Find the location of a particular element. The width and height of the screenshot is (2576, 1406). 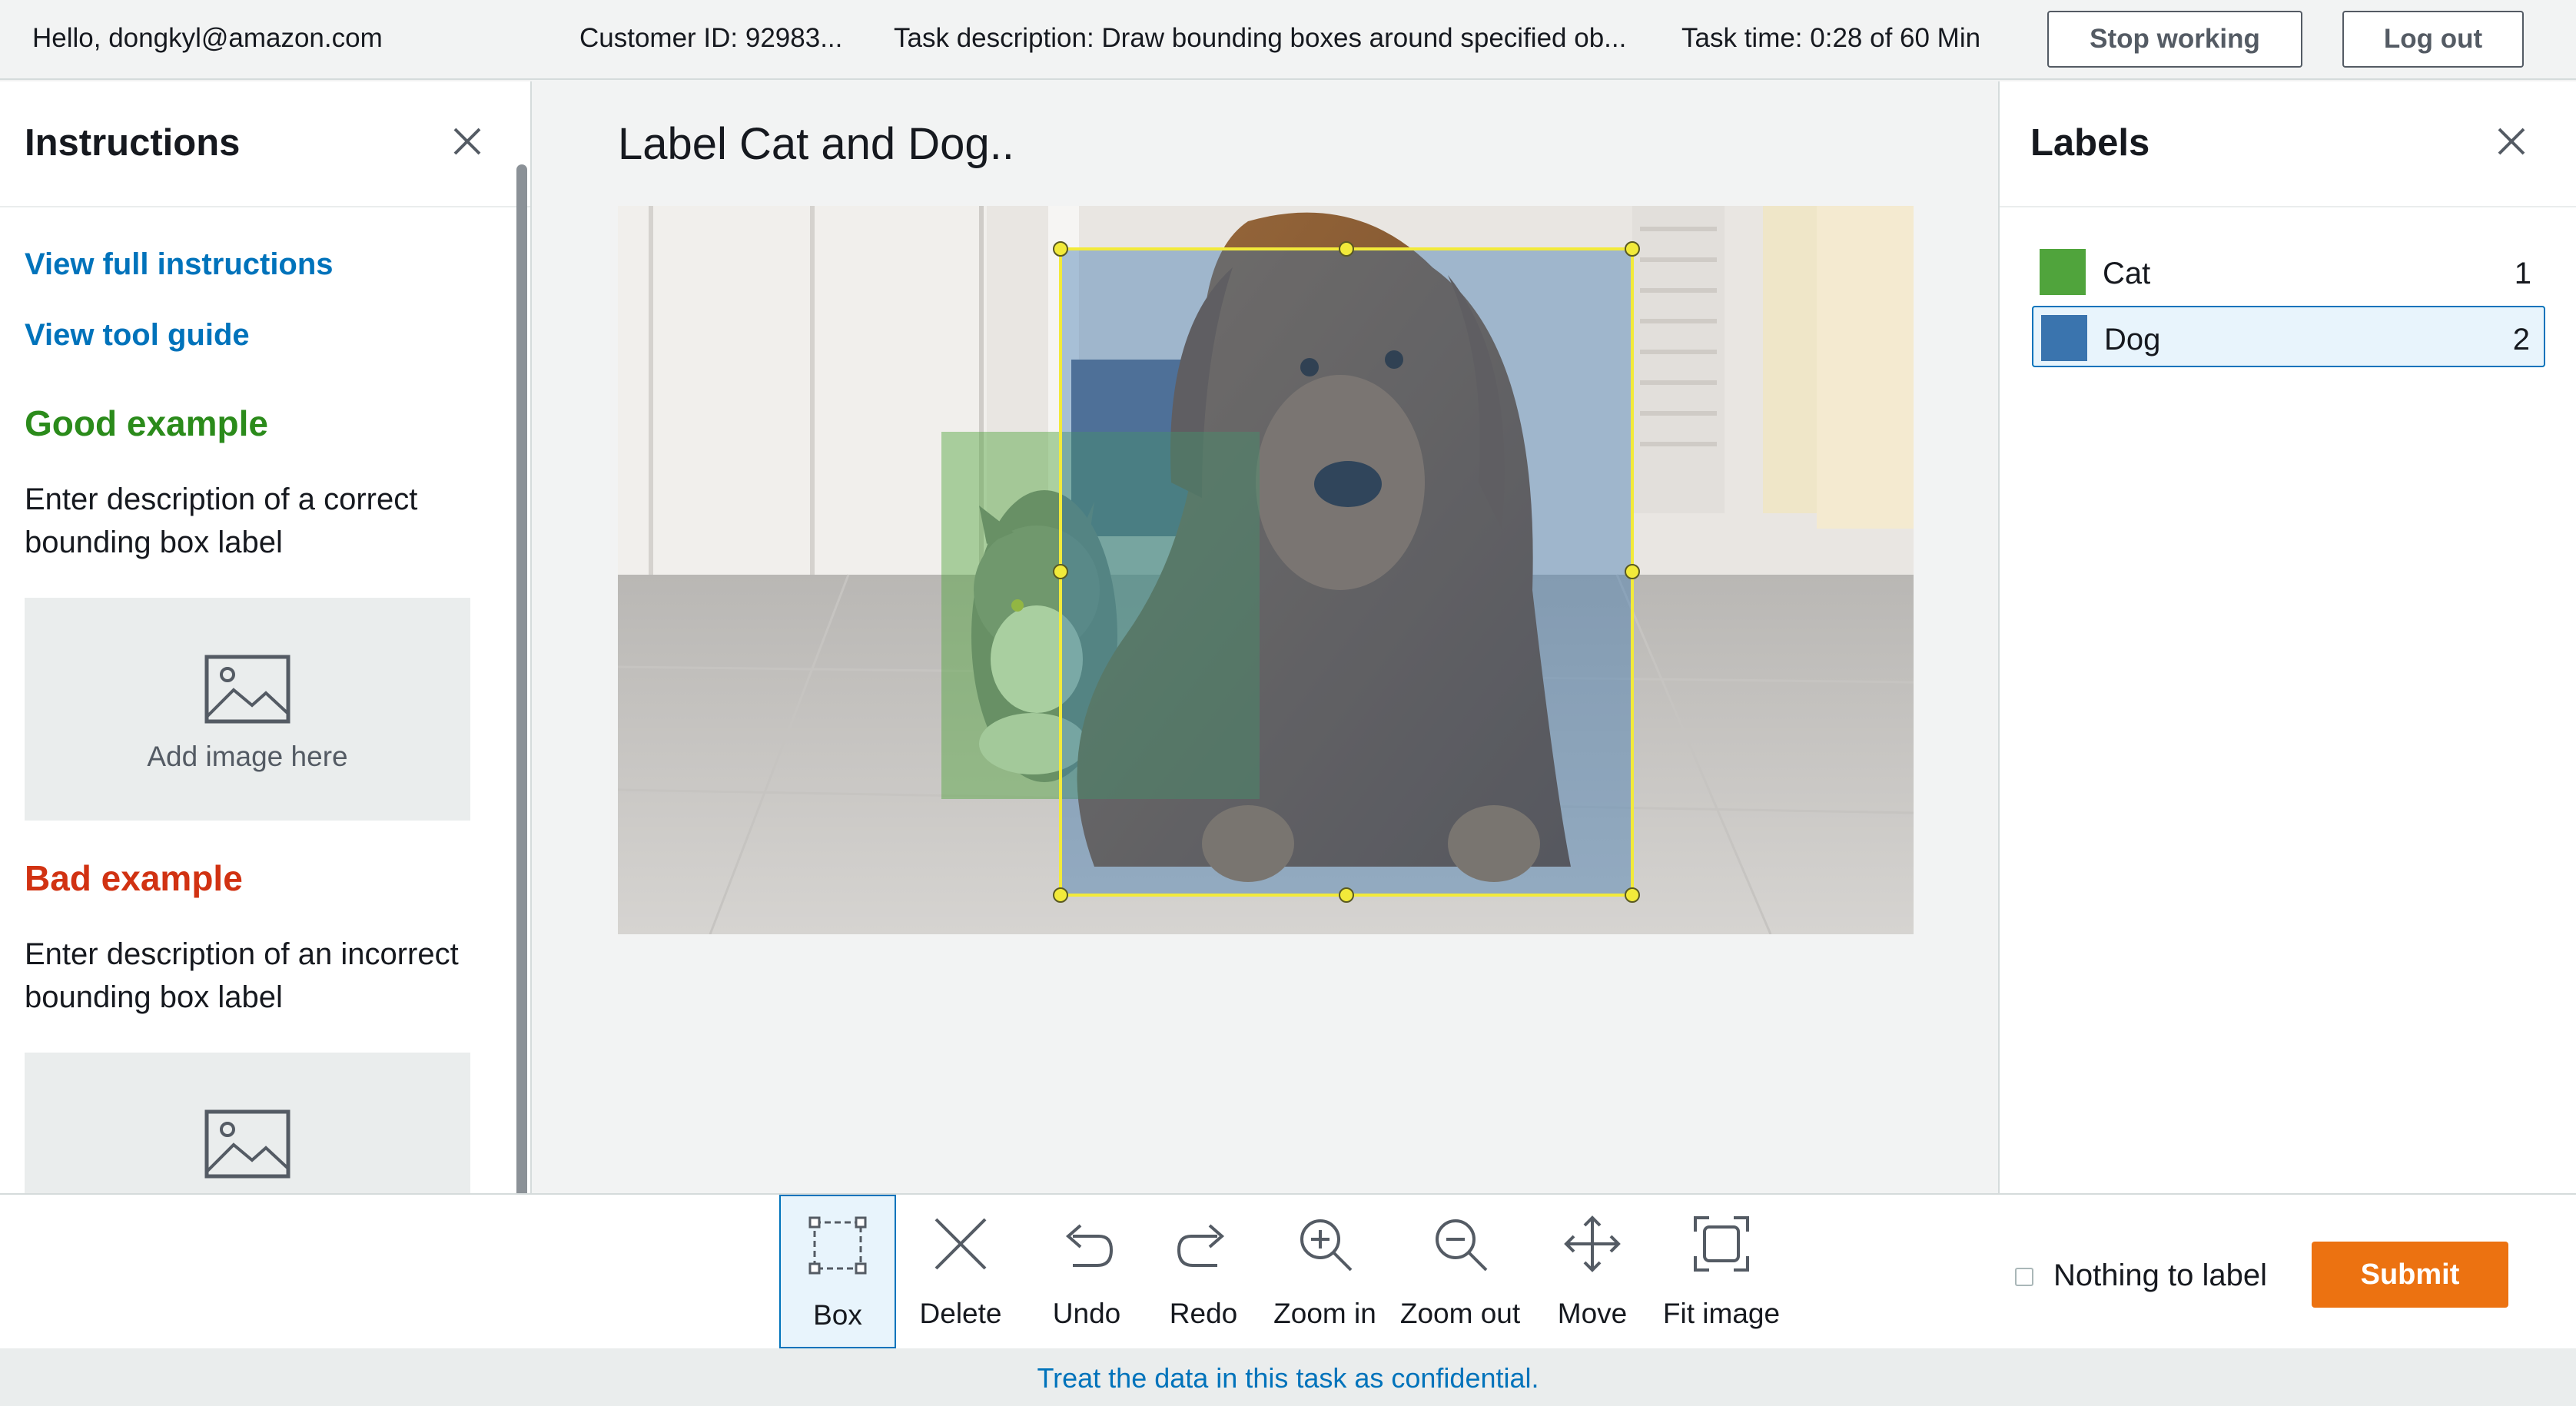

fit-image-tool-button: Fit image is located at coordinates (1721, 1271).